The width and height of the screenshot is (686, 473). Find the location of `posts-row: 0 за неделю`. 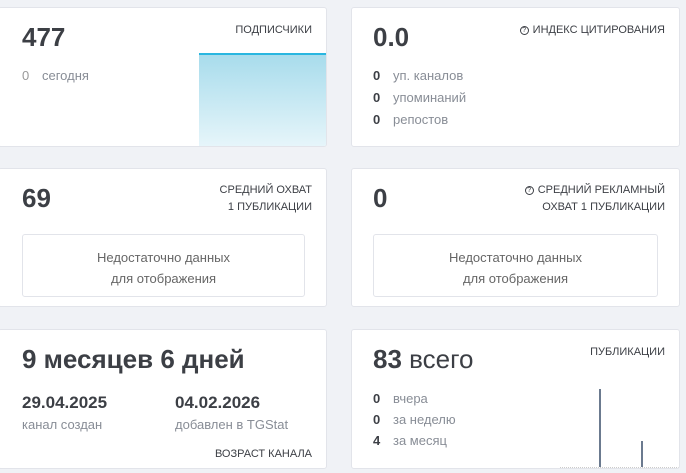

posts-row: 0 за неделю is located at coordinates (414, 419).